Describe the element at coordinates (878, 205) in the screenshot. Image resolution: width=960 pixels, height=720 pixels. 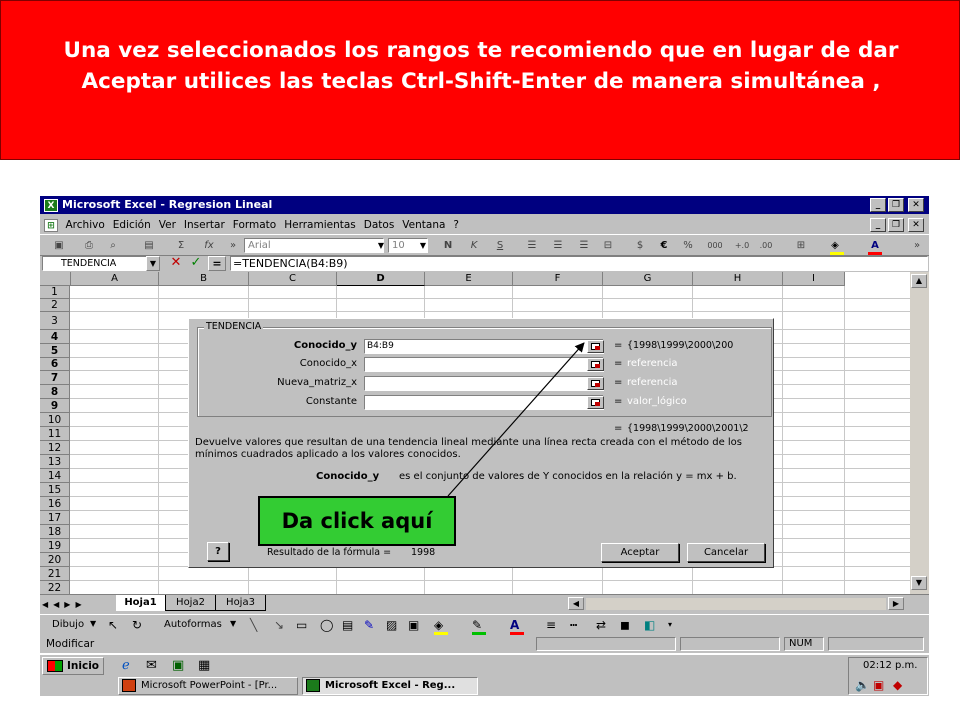
I see `minimize-button: _` at that location.